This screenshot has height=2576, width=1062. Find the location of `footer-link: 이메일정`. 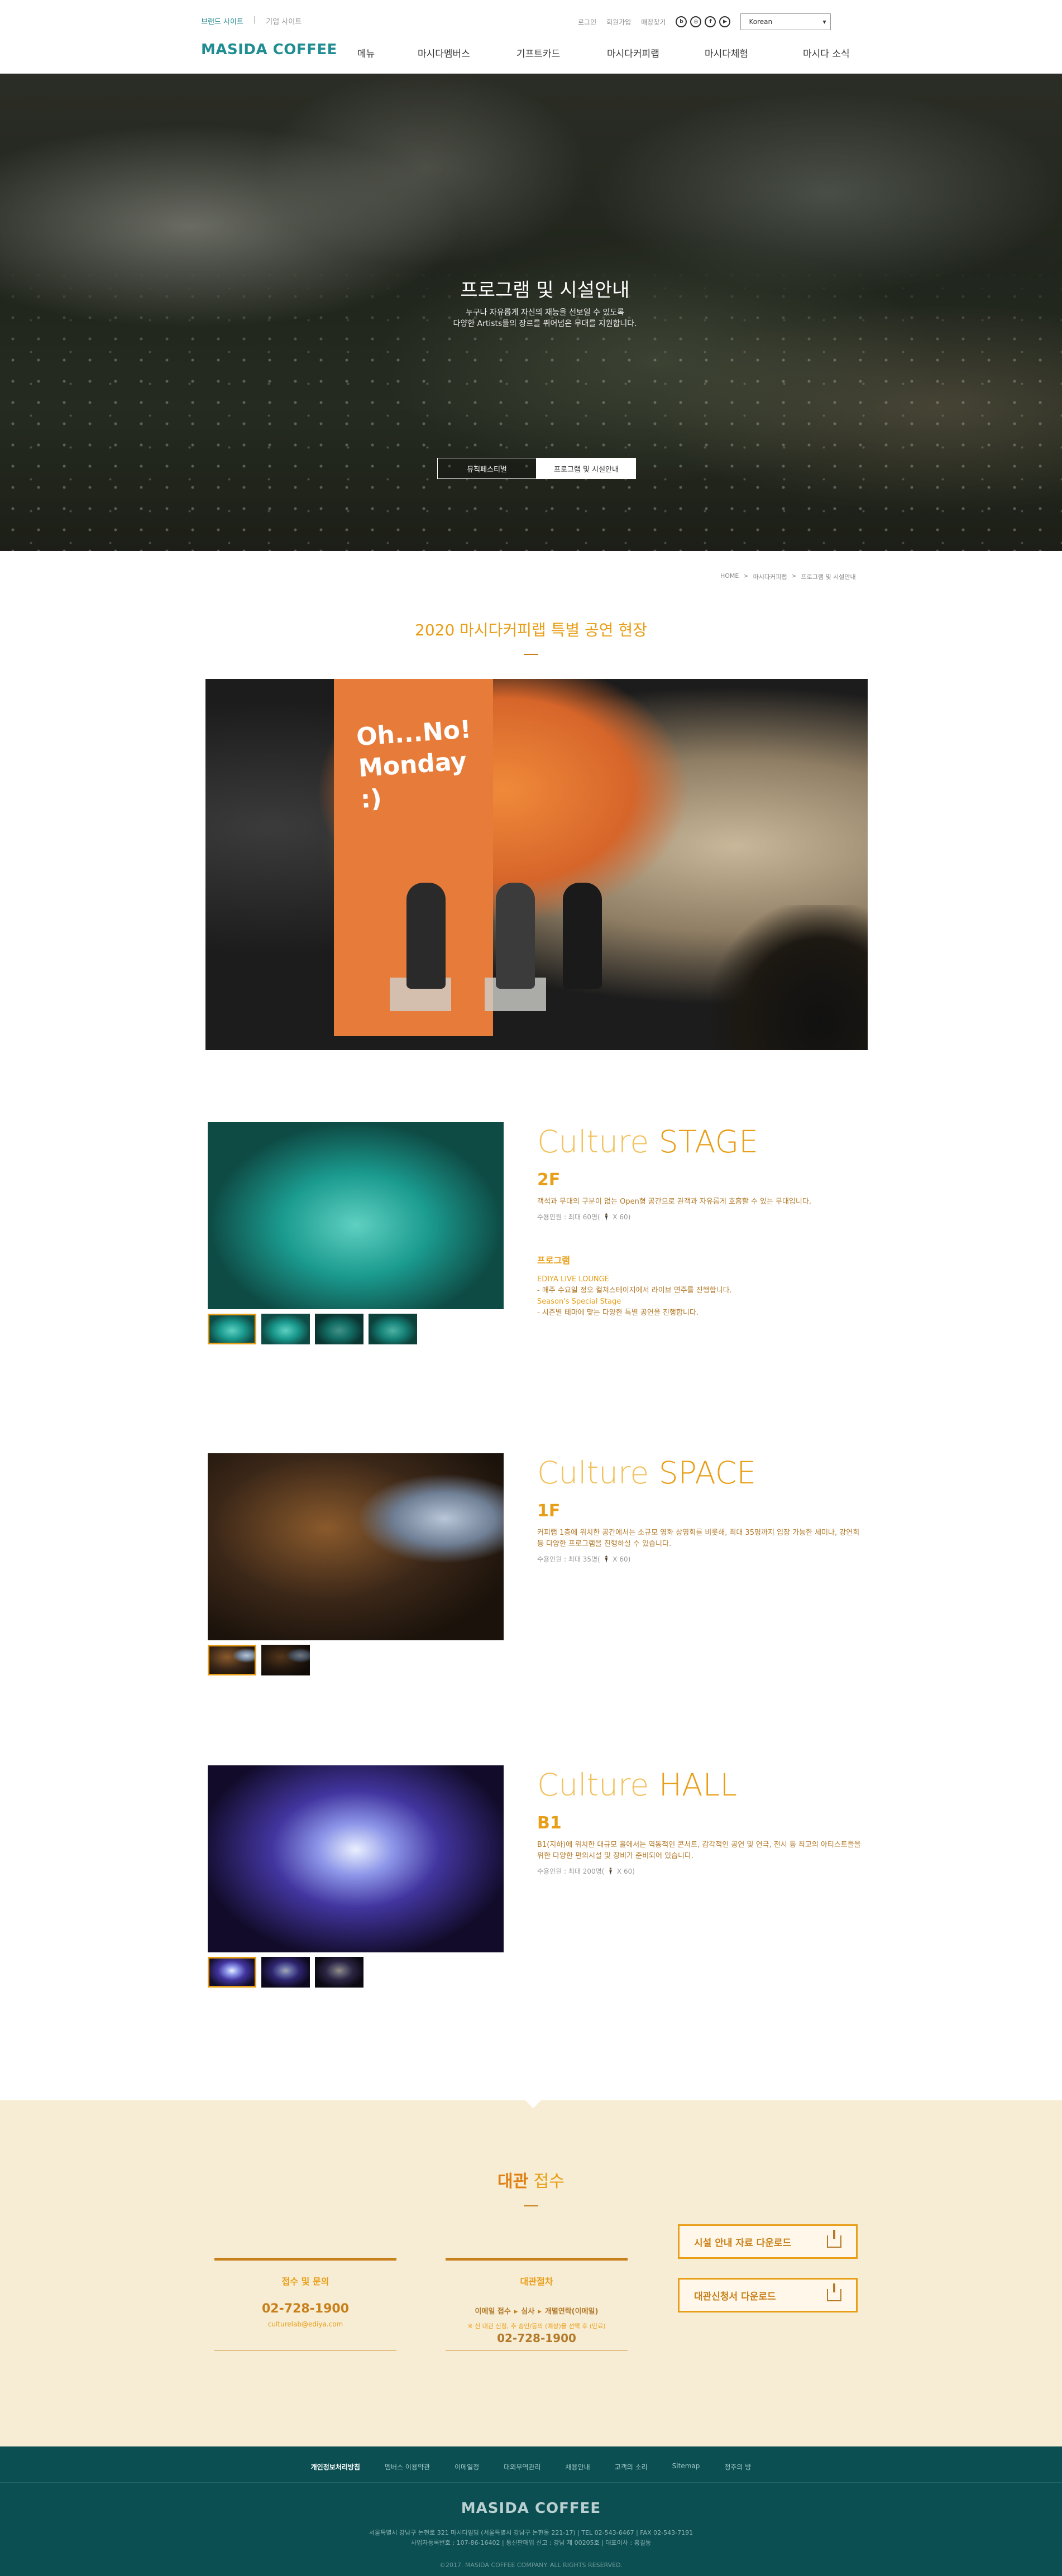

footer-link: 이메일정 is located at coordinates (467, 2467).